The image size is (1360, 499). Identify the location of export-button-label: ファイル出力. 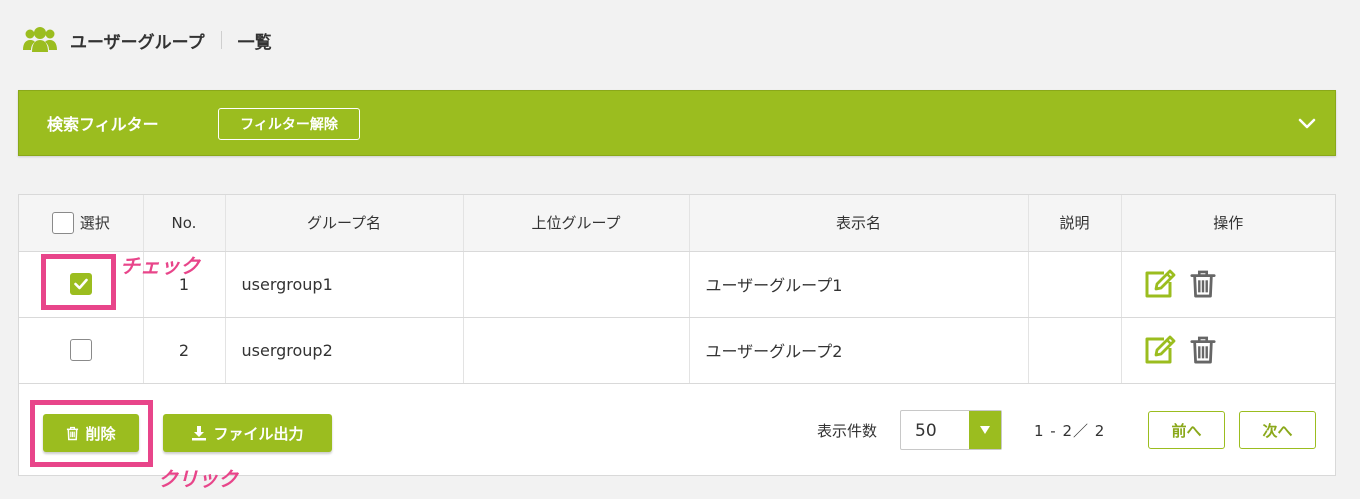
(258, 433).